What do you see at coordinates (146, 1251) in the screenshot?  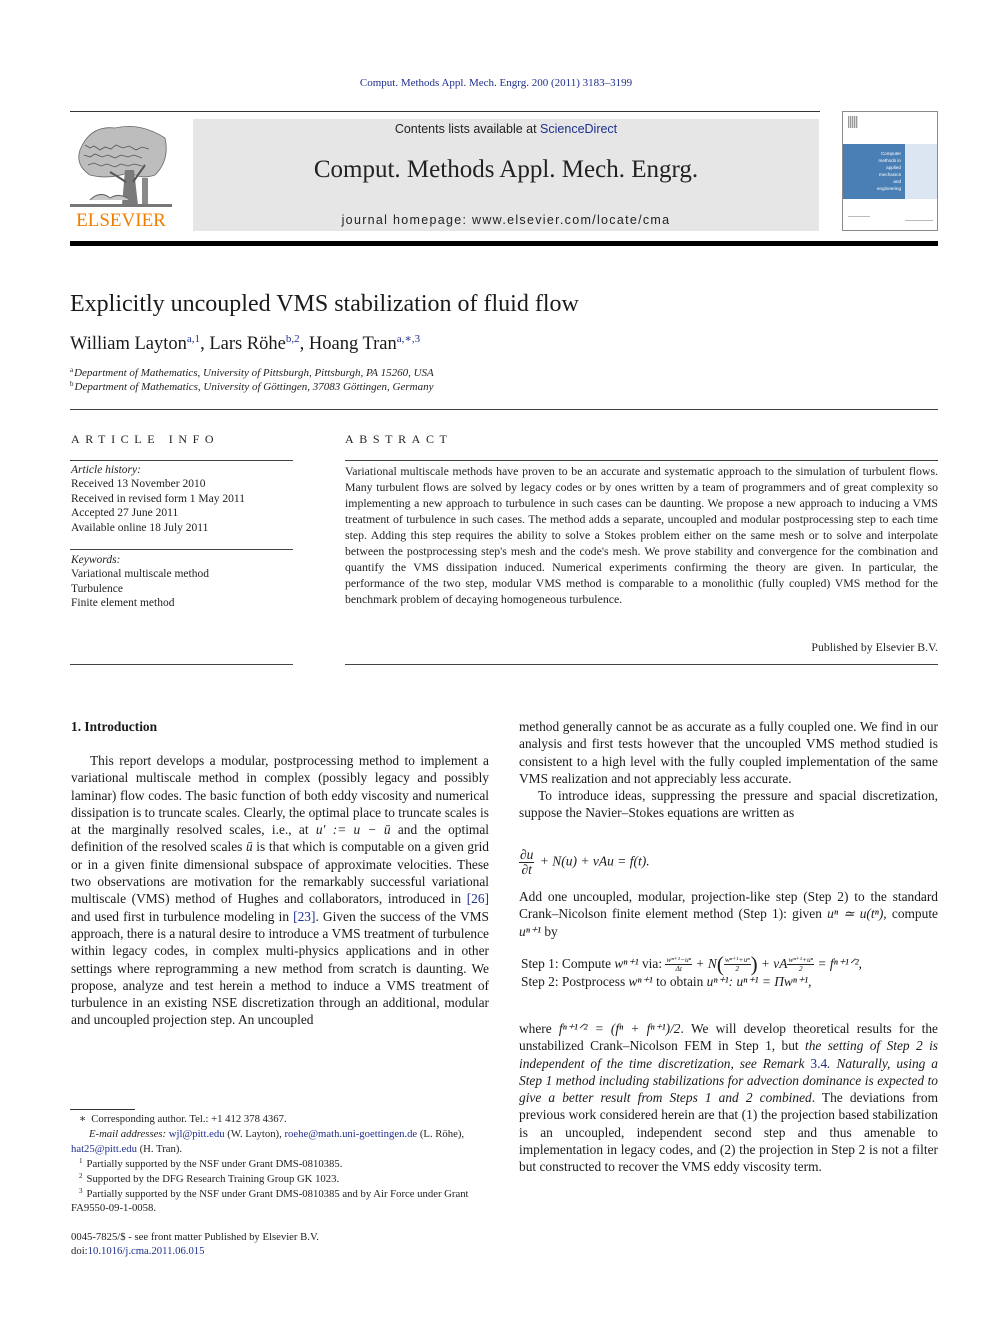 I see `doi-link: 10.1016/j.cma.2011.06.015` at bounding box center [146, 1251].